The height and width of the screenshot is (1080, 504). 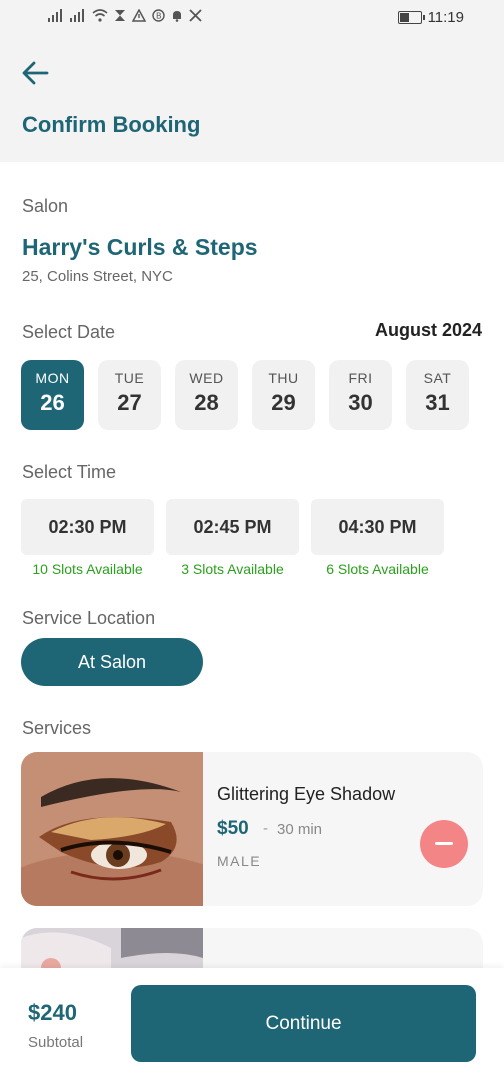 I want to click on date-option-wed: WED 28, so click(x=206, y=395).